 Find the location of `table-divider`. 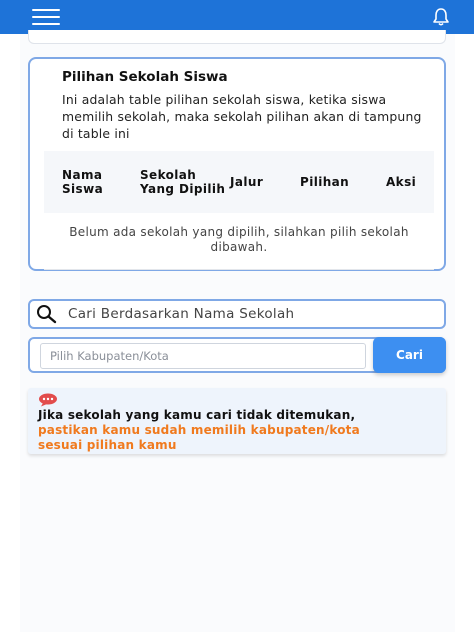

table-divider is located at coordinates (239, 269).